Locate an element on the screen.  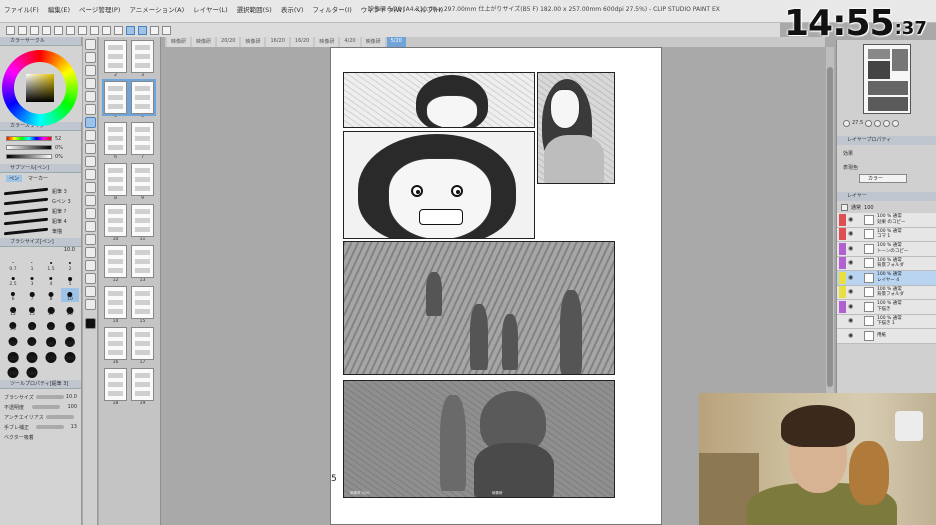
rotate-right-icon is located at coordinates (887, 123).